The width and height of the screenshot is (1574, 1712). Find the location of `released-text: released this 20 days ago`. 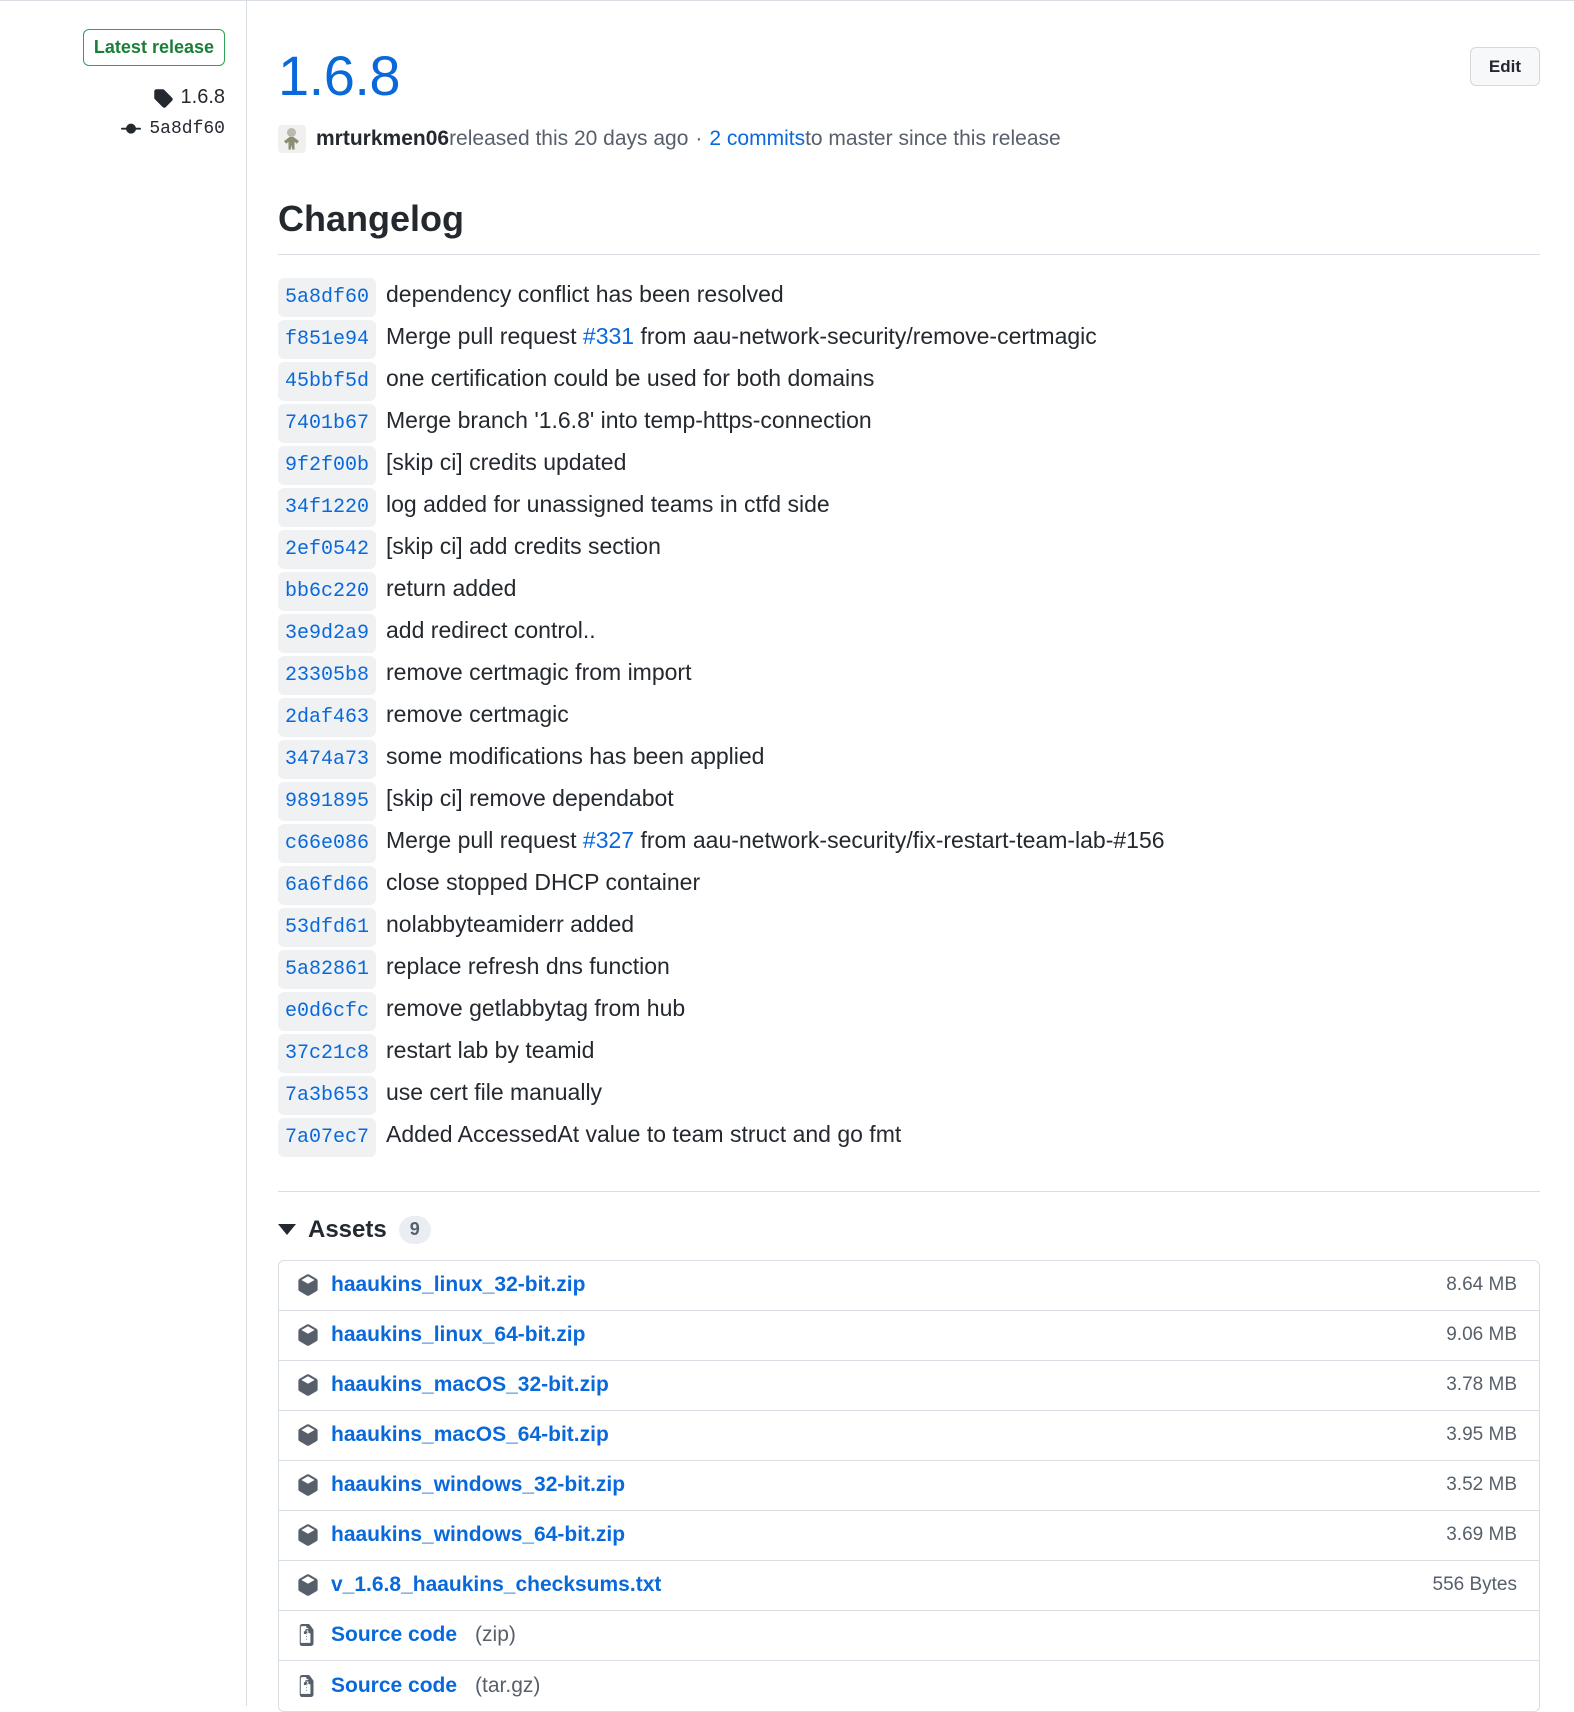

released-text: released this 20 days ago is located at coordinates (569, 138).